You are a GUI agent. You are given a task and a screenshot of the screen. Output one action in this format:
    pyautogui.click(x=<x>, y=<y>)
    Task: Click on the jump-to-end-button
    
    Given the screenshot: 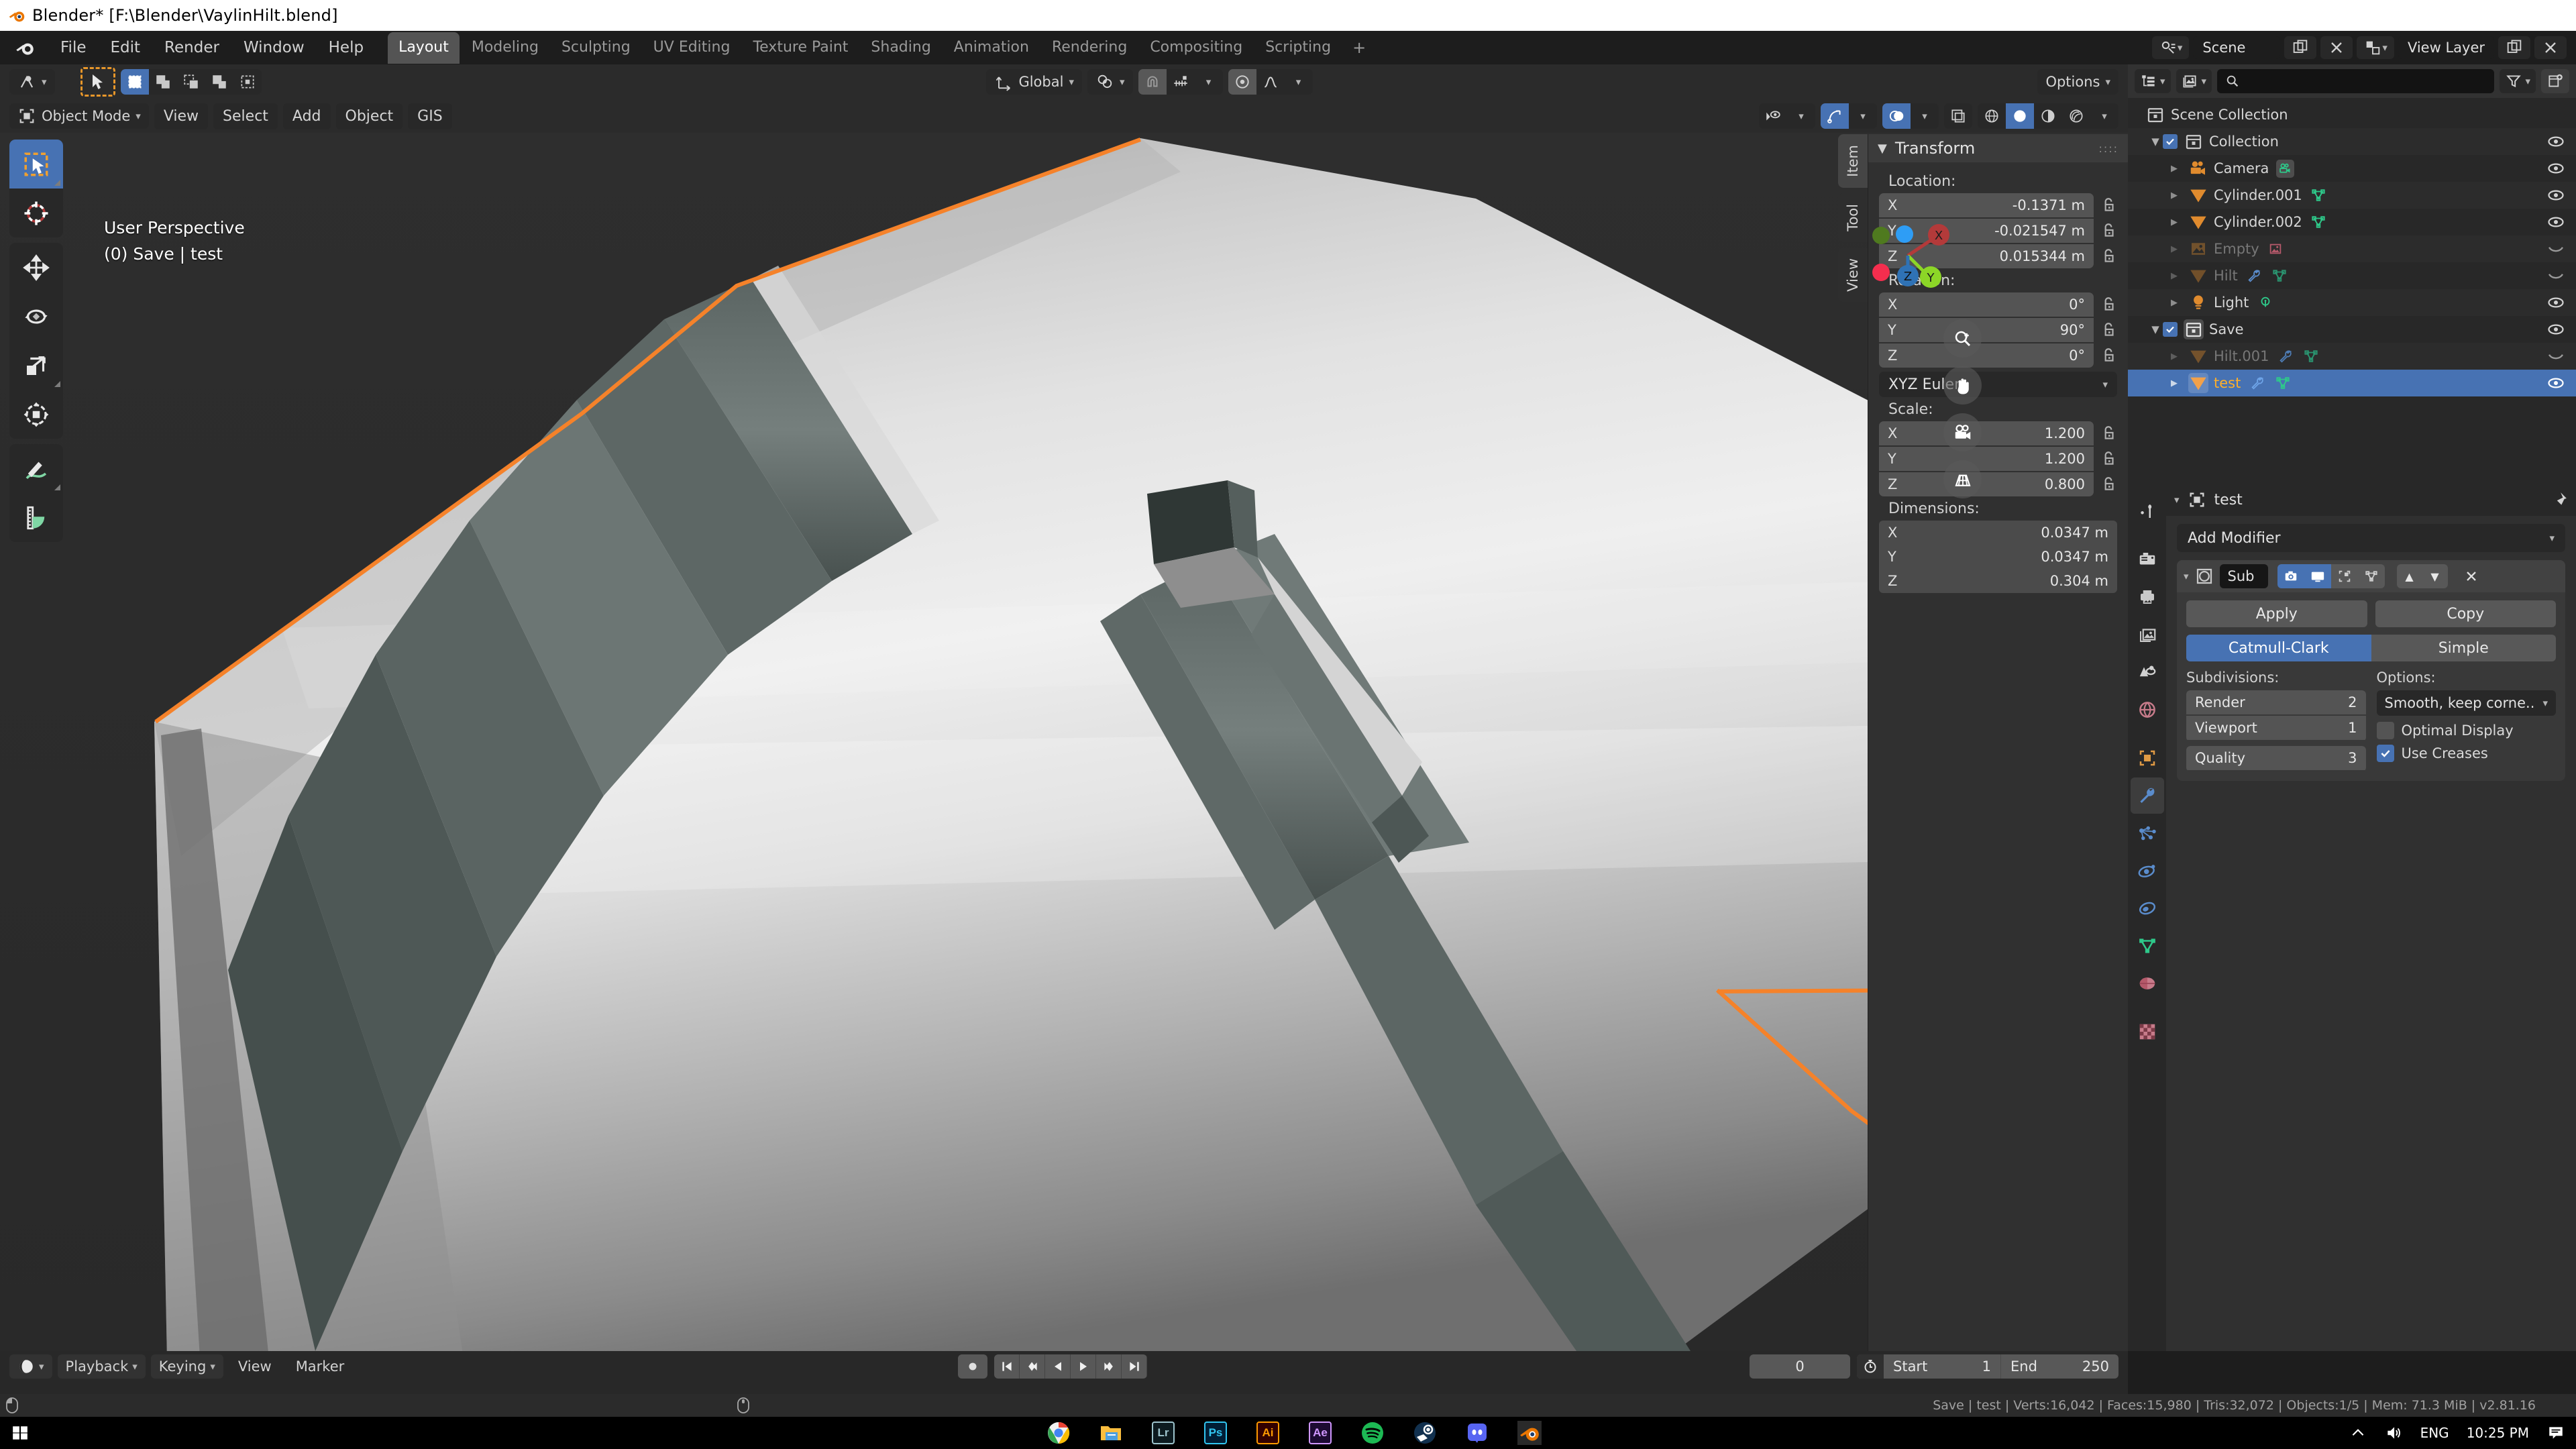 What is the action you would take?
    pyautogui.click(x=1134, y=1366)
    